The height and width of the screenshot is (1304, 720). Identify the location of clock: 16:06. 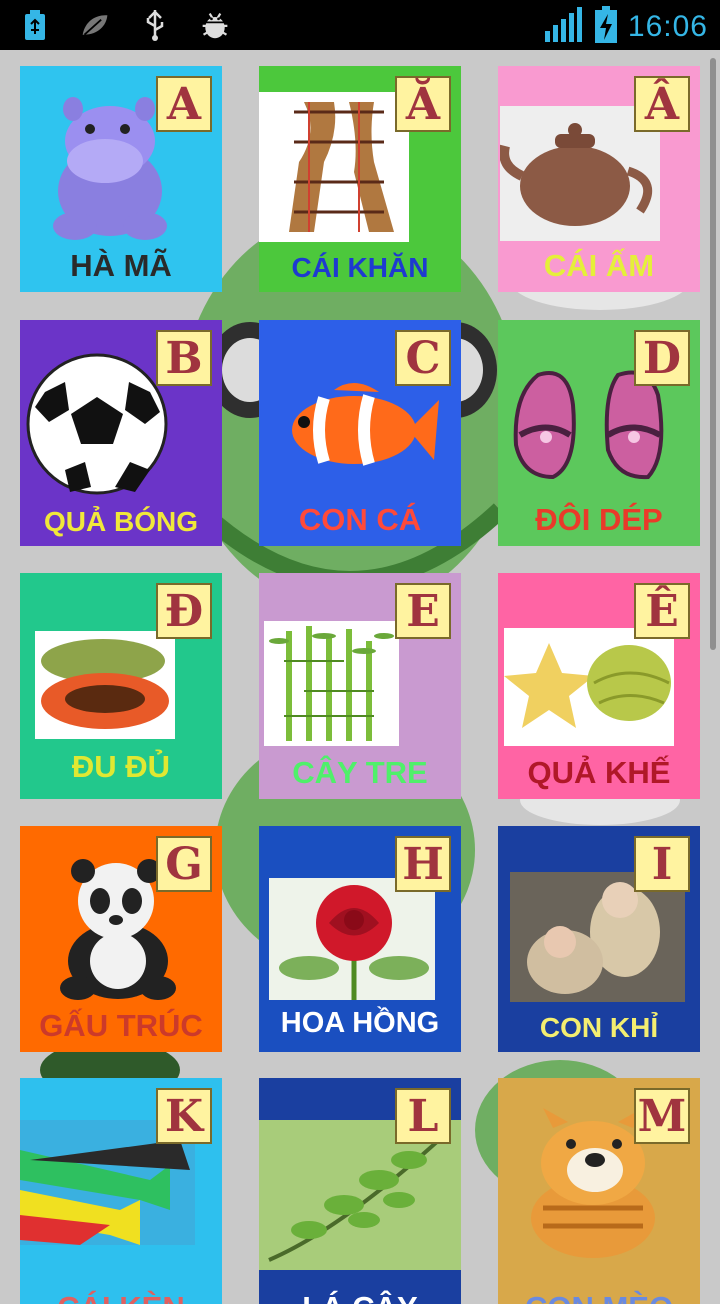
(667, 26).